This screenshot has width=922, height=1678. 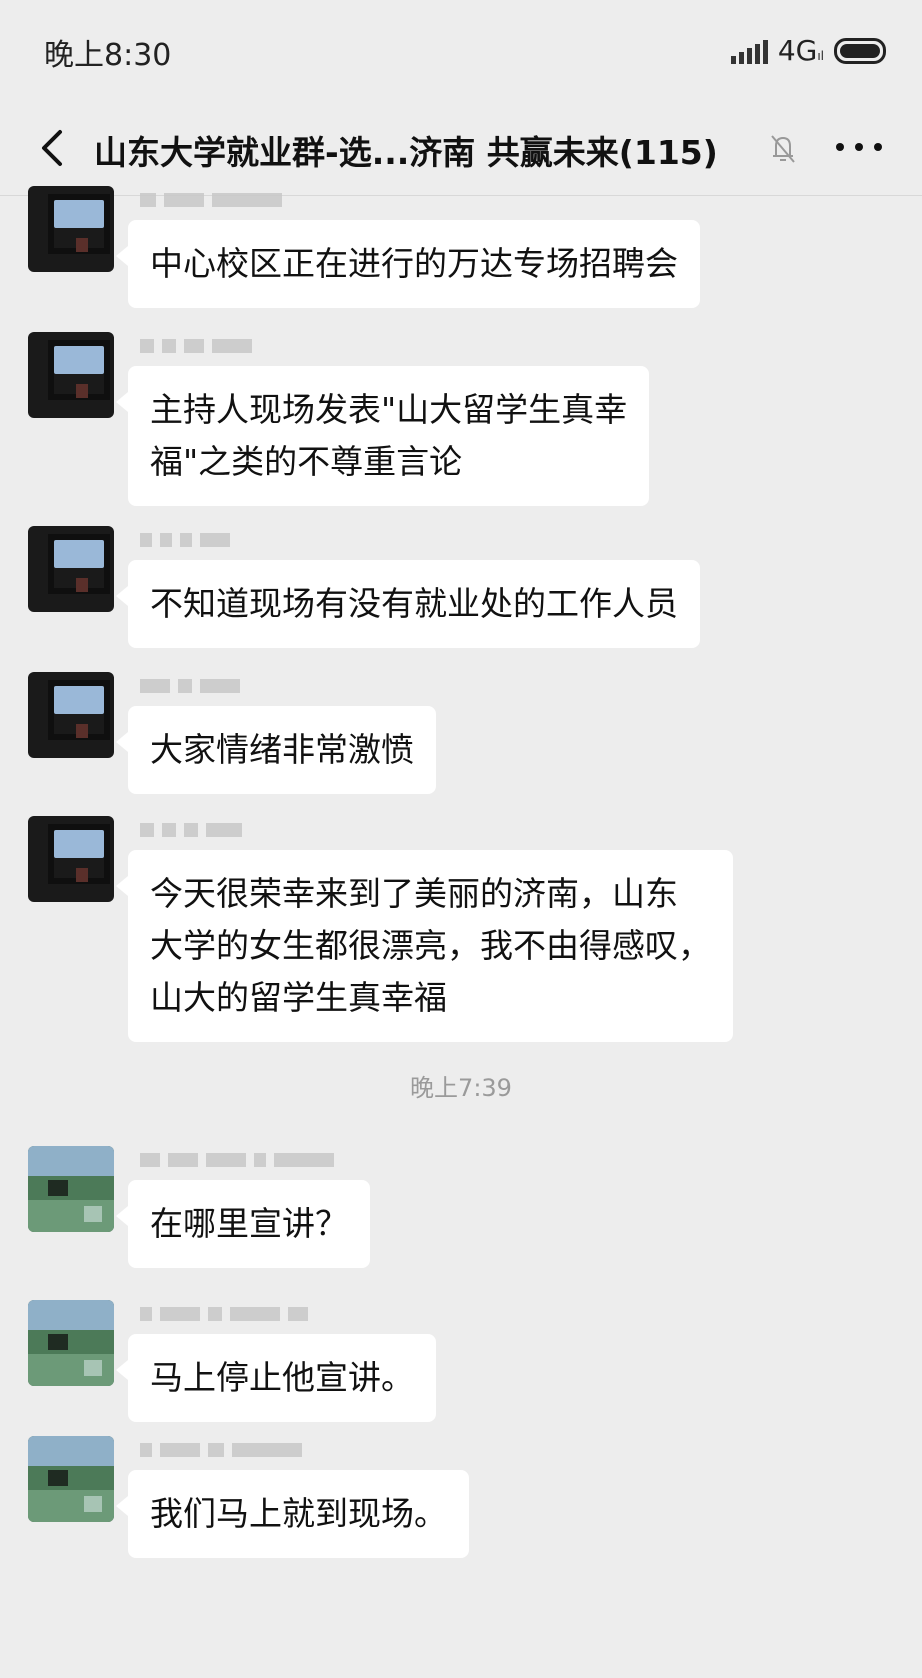 What do you see at coordinates (859, 147) in the screenshot?
I see `more-icon` at bounding box center [859, 147].